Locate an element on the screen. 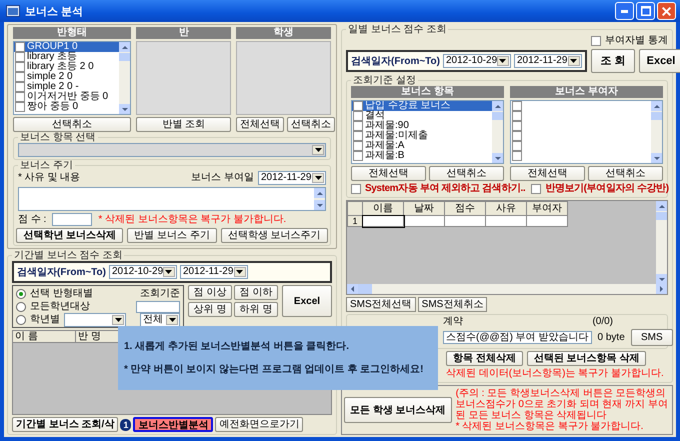 The width and height of the screenshot is (680, 441). minimize-icon is located at coordinates (624, 11).